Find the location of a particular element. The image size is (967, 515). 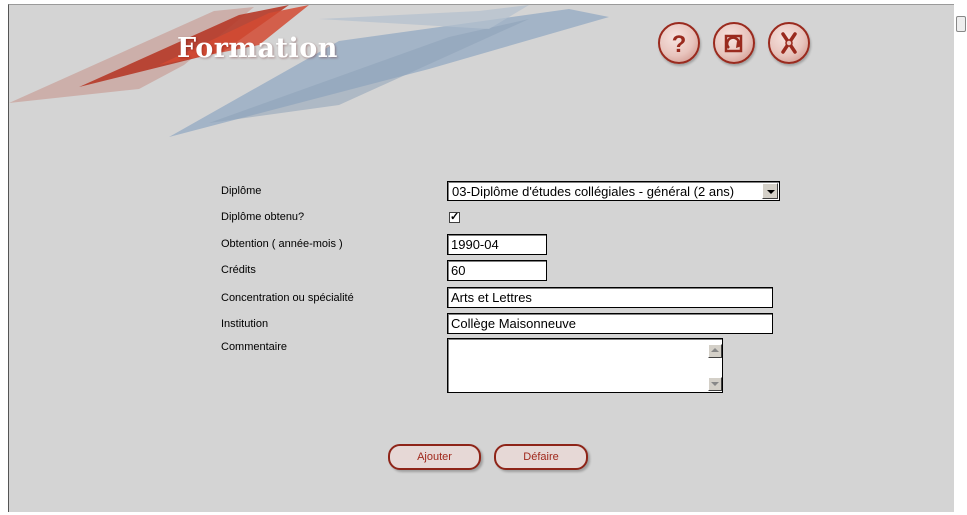

scroll-up-arrow-icon is located at coordinates (715, 351).